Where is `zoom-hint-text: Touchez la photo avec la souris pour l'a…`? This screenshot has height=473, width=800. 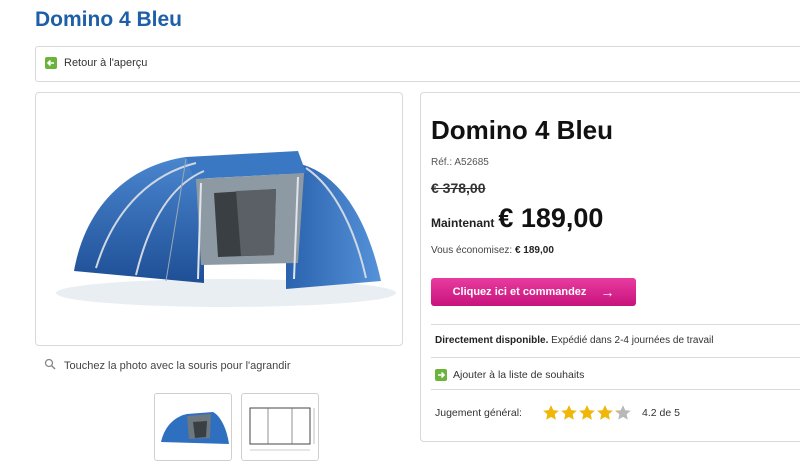
zoom-hint-text: Touchez la photo avec la souris pour l'a… is located at coordinates (177, 365).